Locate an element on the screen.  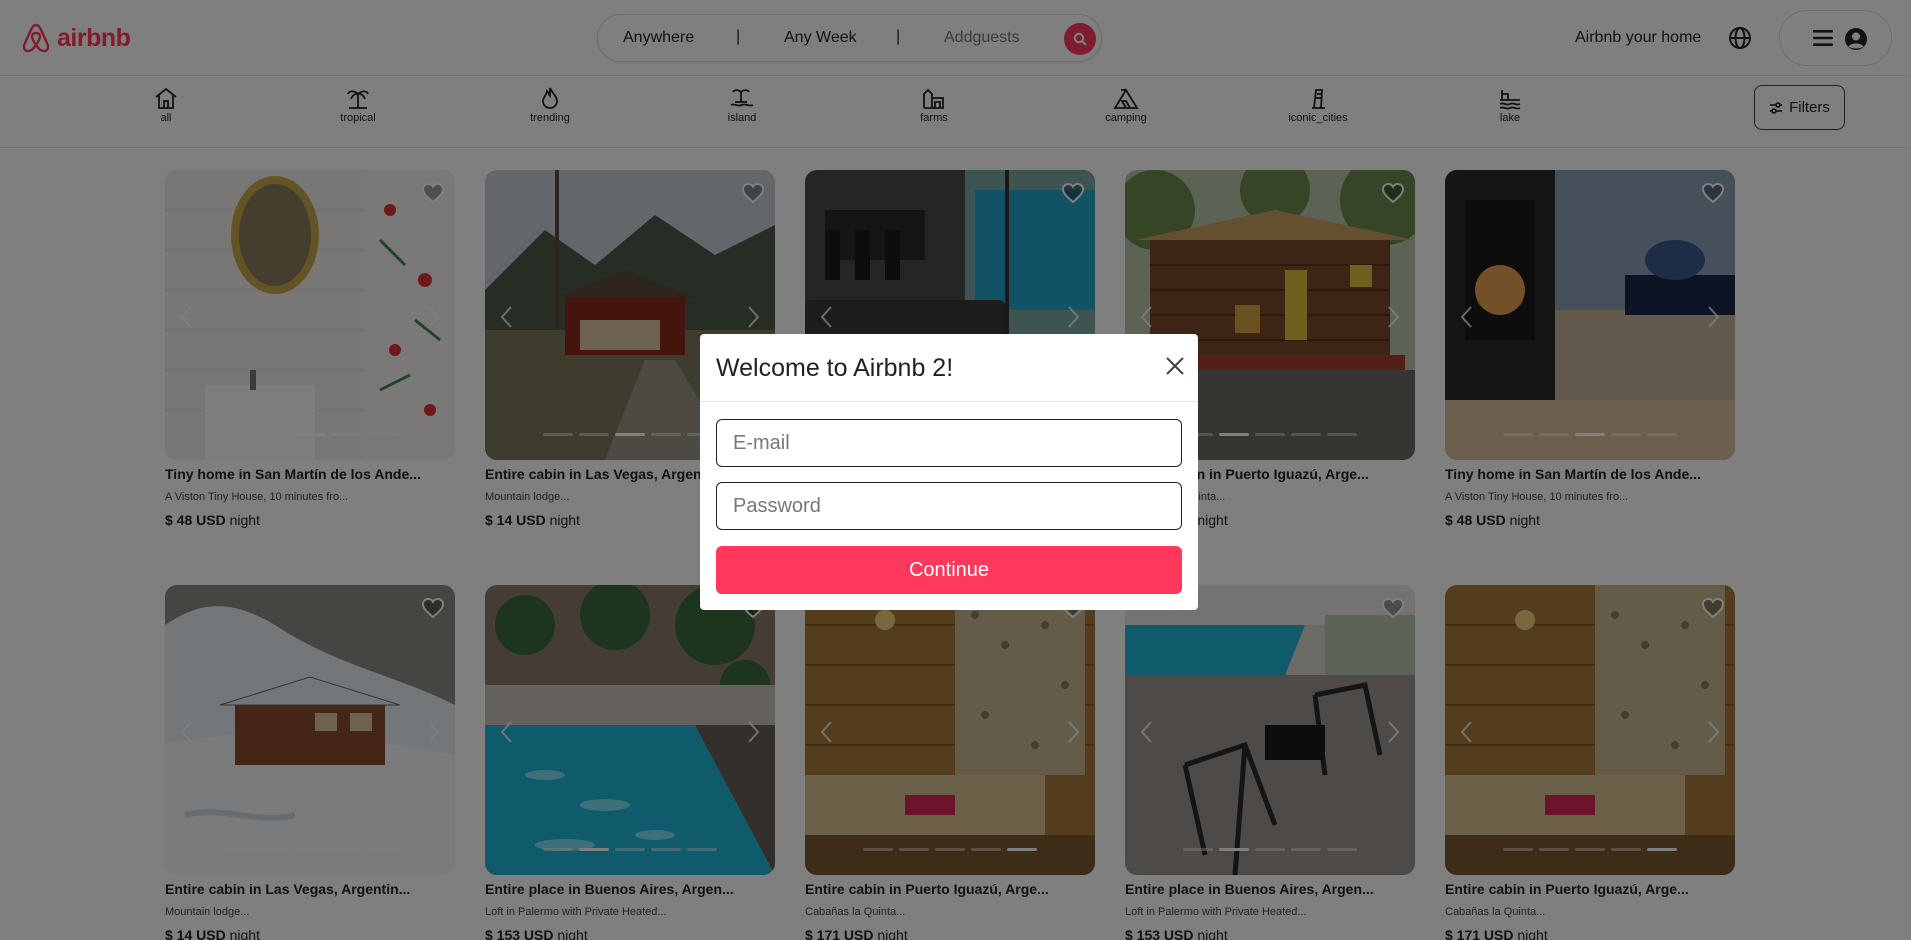
login-modal: Welcome to Airbnb 2! Continue is located at coordinates (949, 472).